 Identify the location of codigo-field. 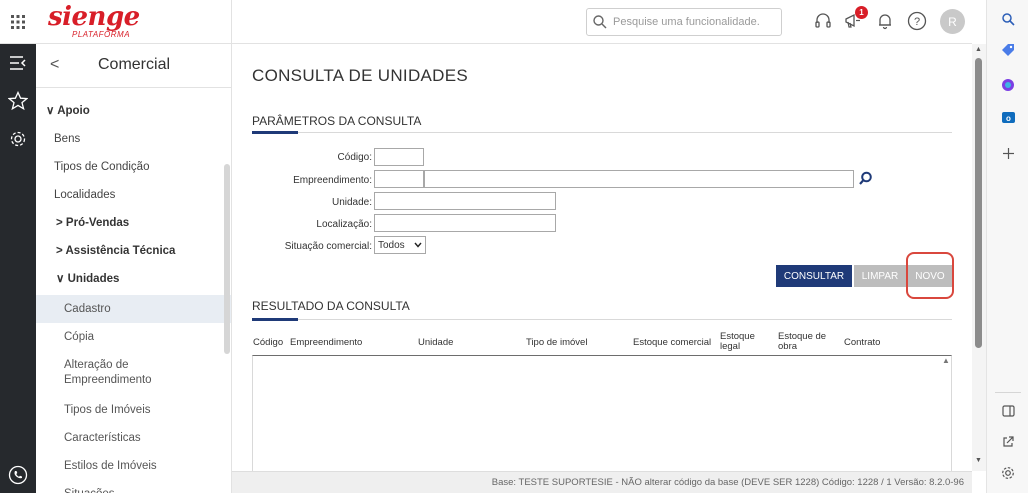
(399, 157).